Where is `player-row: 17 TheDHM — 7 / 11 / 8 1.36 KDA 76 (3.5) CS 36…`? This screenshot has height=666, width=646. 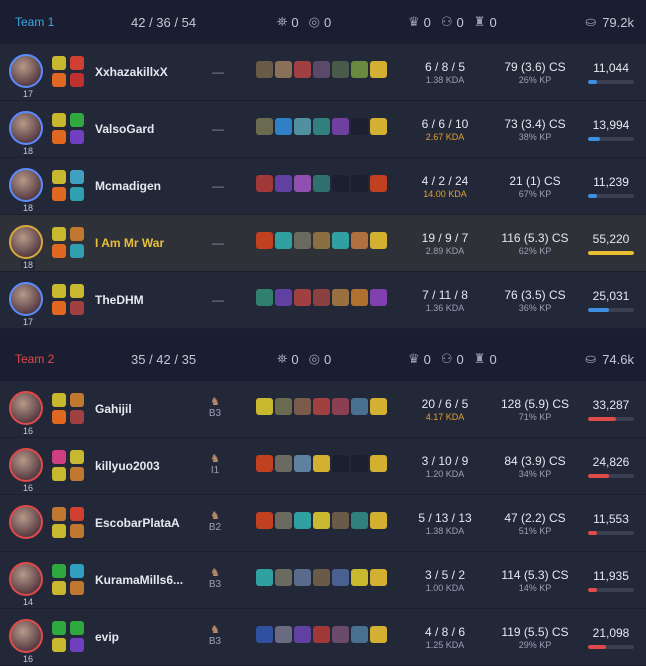 player-row: 17 TheDHM — 7 / 11 / 8 1.36 KDA 76 (3.5) CS 36… is located at coordinates (323, 300).